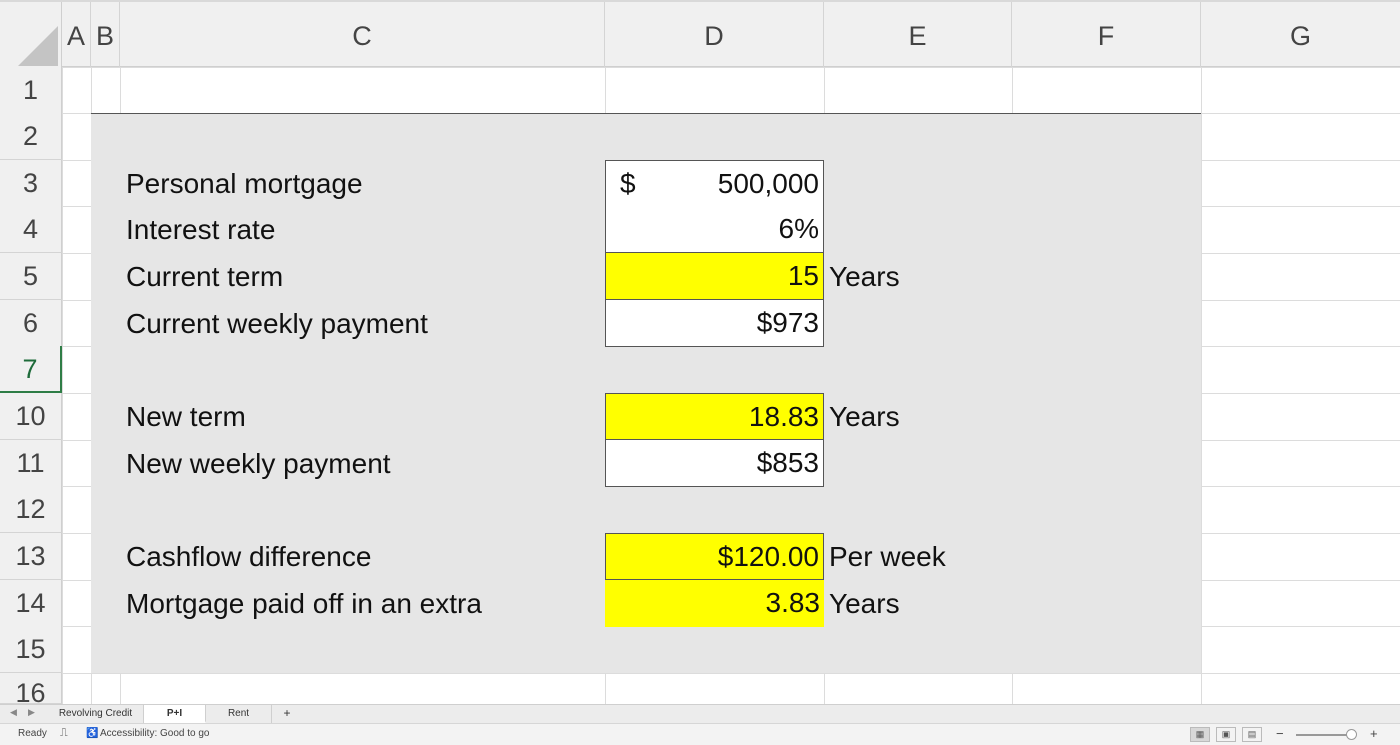 The width and height of the screenshot is (1400, 745). What do you see at coordinates (700, 713) in the screenshot?
I see `sheet-tabs-bar: ◀ ▶ Revolving Credit P+I Rent +` at bounding box center [700, 713].